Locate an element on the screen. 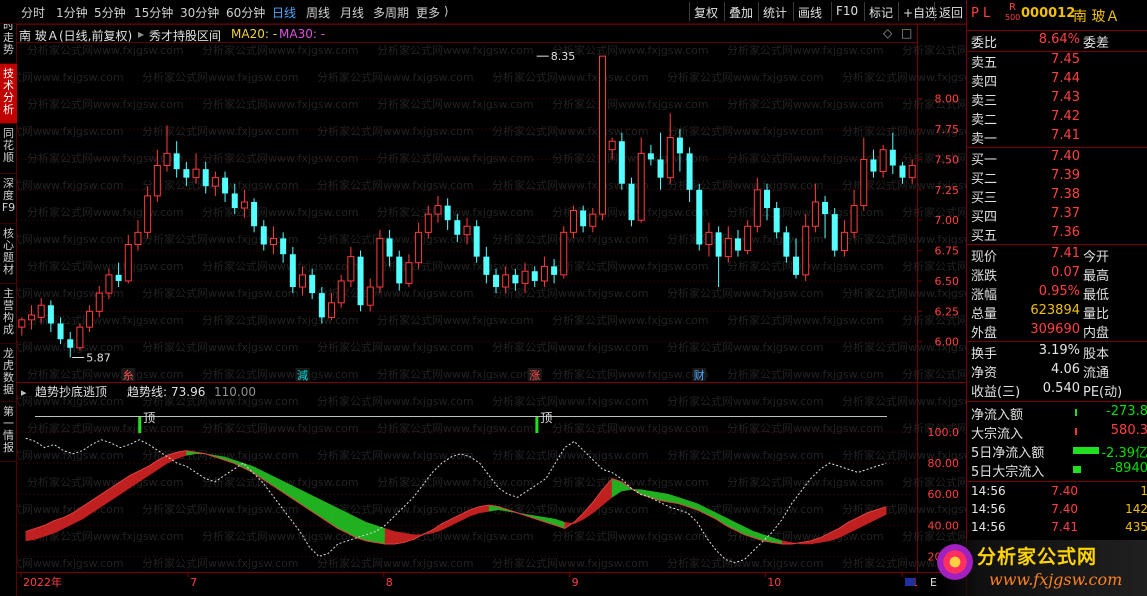 This screenshot has width=1147, height=596. tick-price: 7.40 is located at coordinates (1064, 491).